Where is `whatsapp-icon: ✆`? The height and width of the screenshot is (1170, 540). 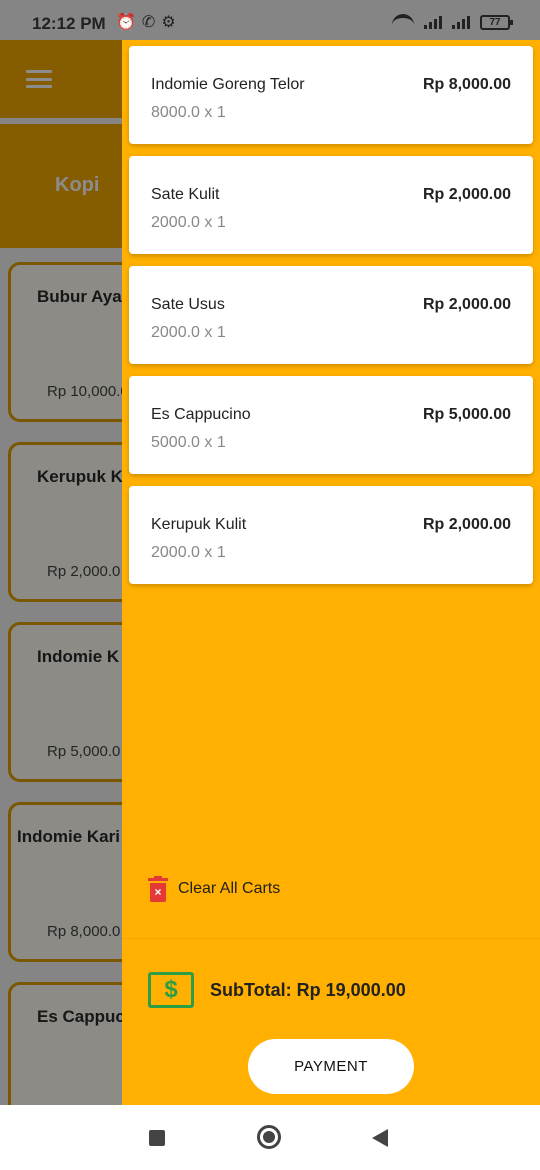
whatsapp-icon: ✆ is located at coordinates (148, 22).